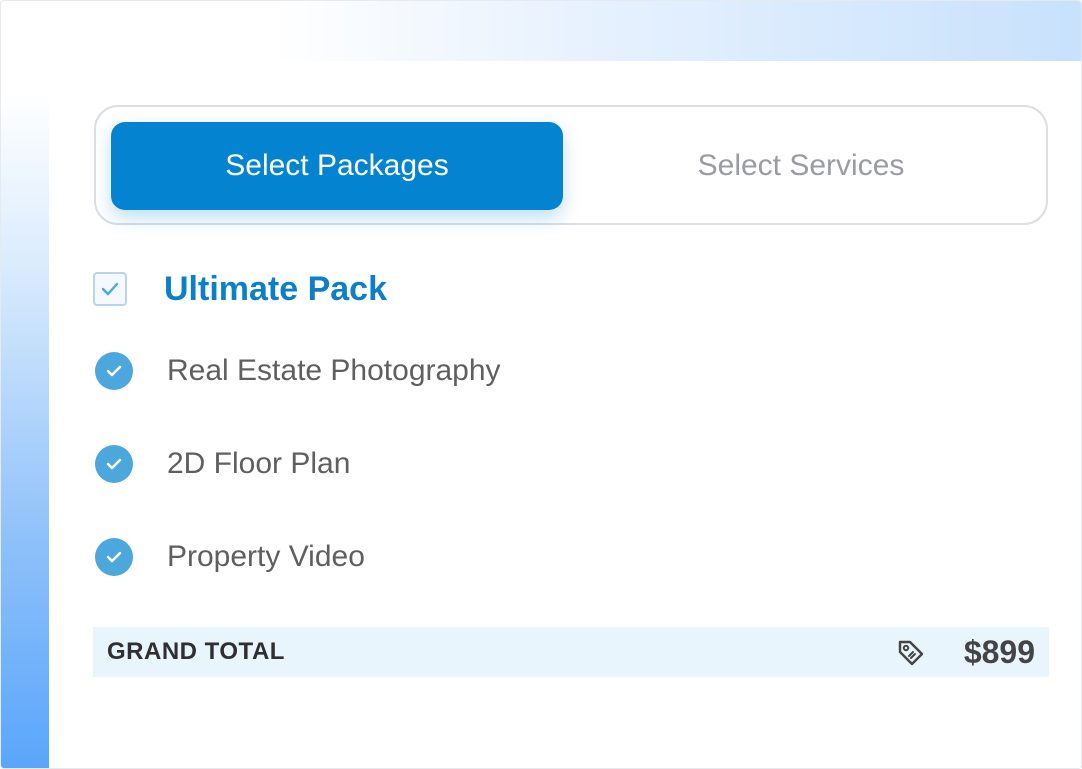 This screenshot has width=1082, height=769. Describe the element at coordinates (541, 31) in the screenshot. I see `background-gradient-top` at that location.